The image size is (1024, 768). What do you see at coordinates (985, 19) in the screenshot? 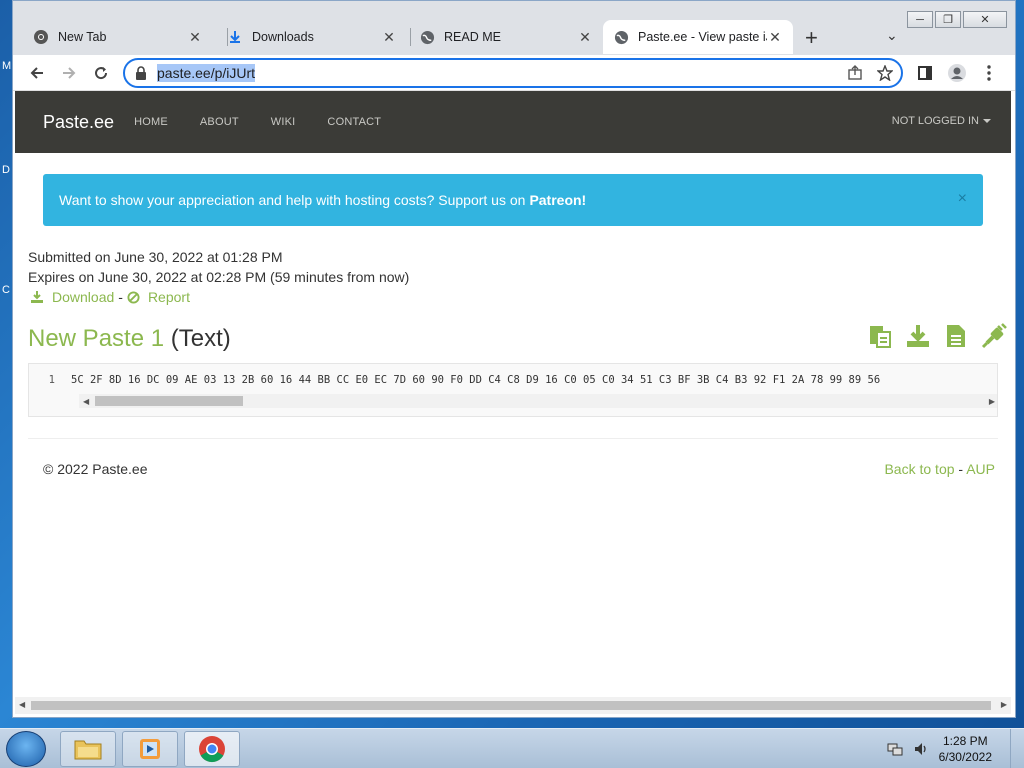
I see `close-window-button: ✕` at bounding box center [985, 19].